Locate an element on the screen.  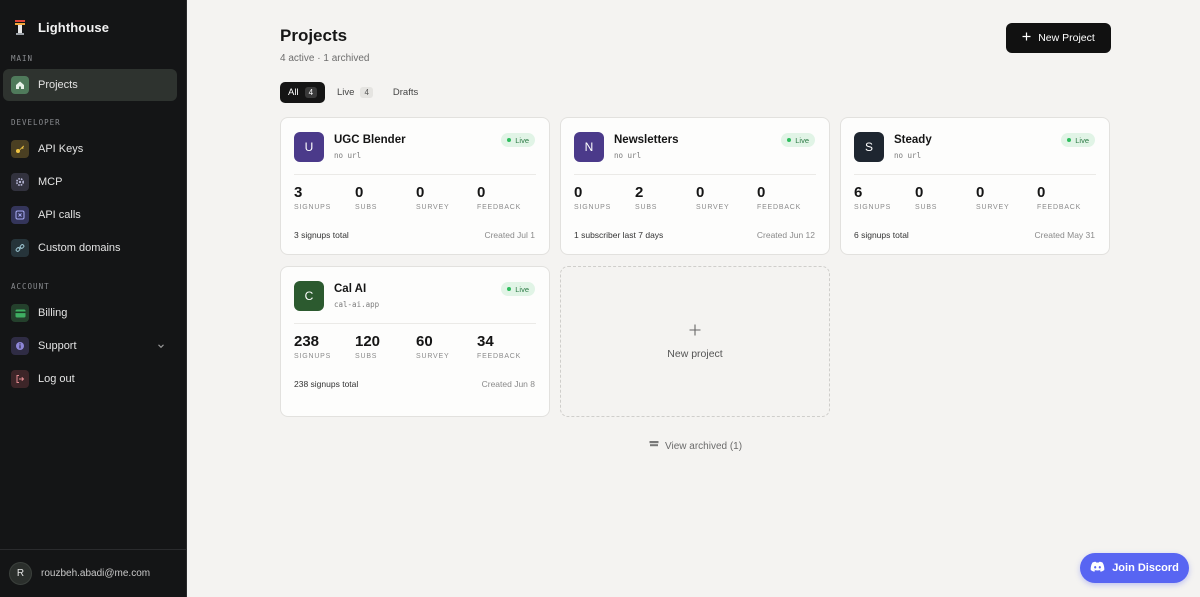
stat-subs: 120 SUBS is located at coordinates (385, 346).